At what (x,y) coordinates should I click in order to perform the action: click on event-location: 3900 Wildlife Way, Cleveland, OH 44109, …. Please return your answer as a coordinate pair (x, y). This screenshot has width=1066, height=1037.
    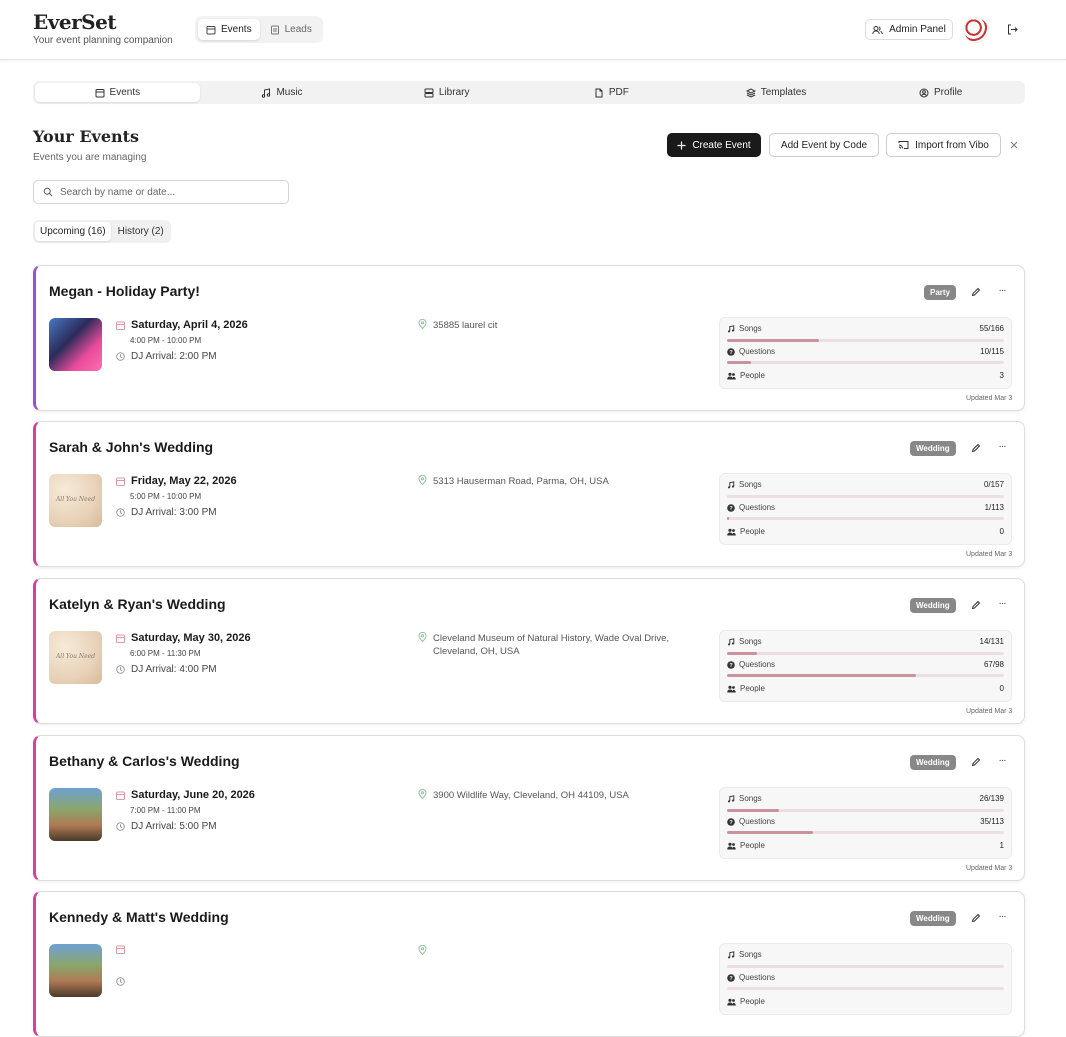
    Looking at the image, I should click on (531, 795).